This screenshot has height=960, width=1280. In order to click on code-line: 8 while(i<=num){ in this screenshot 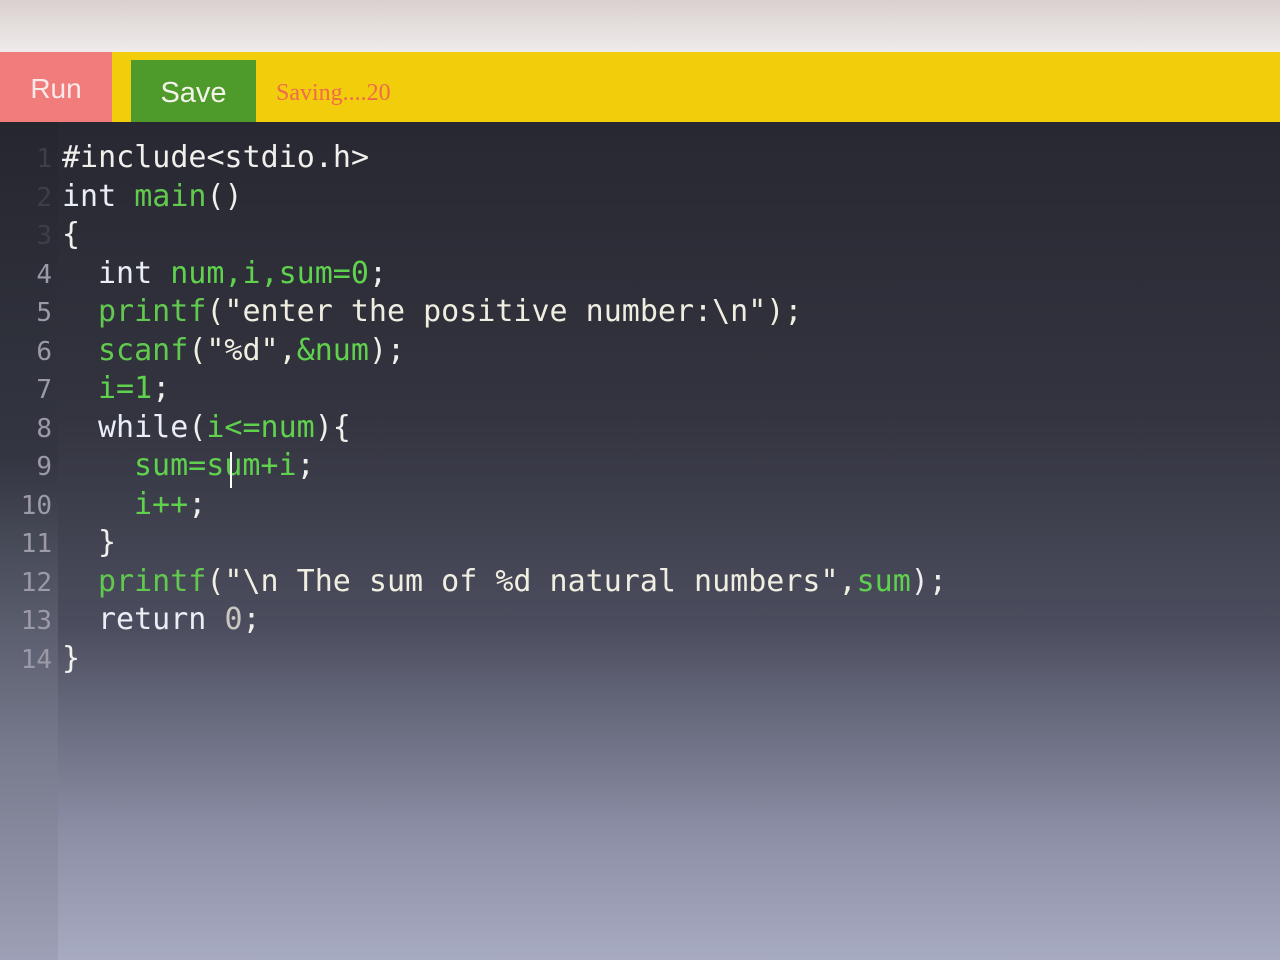, I will do `click(473, 429)`.